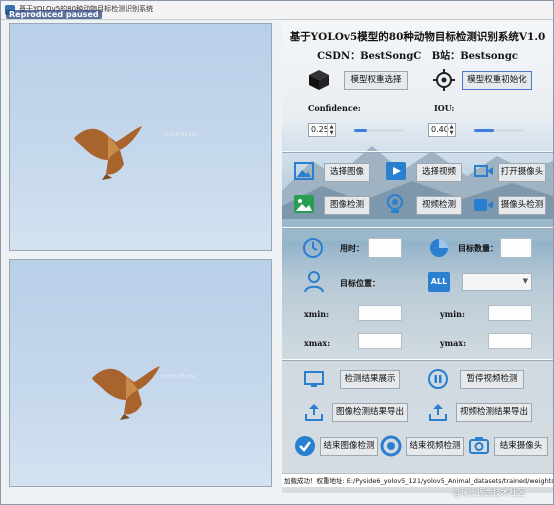 The width and height of the screenshot is (554, 505). Describe the element at coordinates (435, 446) in the screenshot. I see `end-video-detect-button: 结束视频检测` at that location.